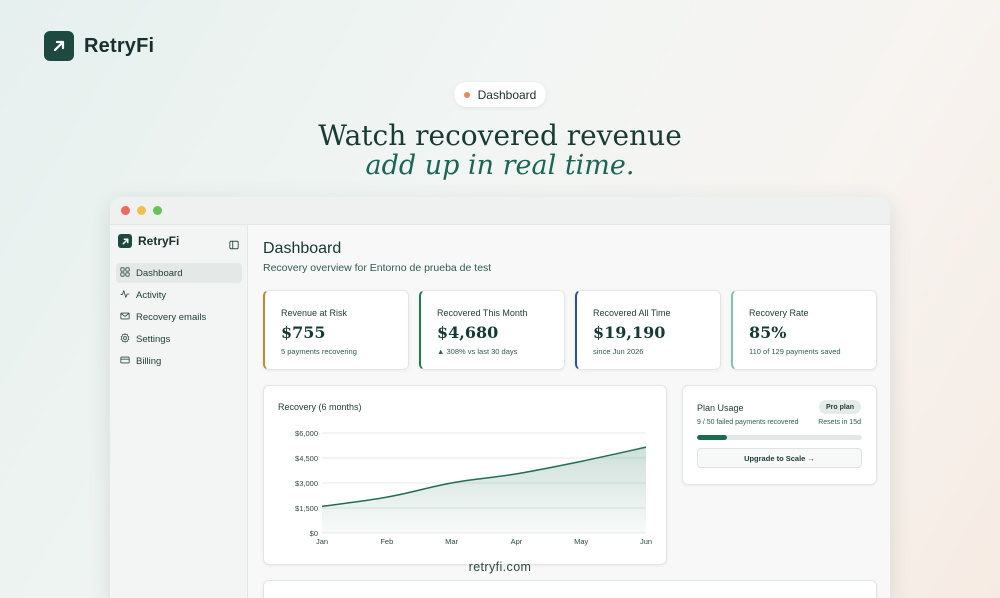 This screenshot has width=1000, height=598. I want to click on sidebar-item-recovery-emails: Recovery emails, so click(179, 317).